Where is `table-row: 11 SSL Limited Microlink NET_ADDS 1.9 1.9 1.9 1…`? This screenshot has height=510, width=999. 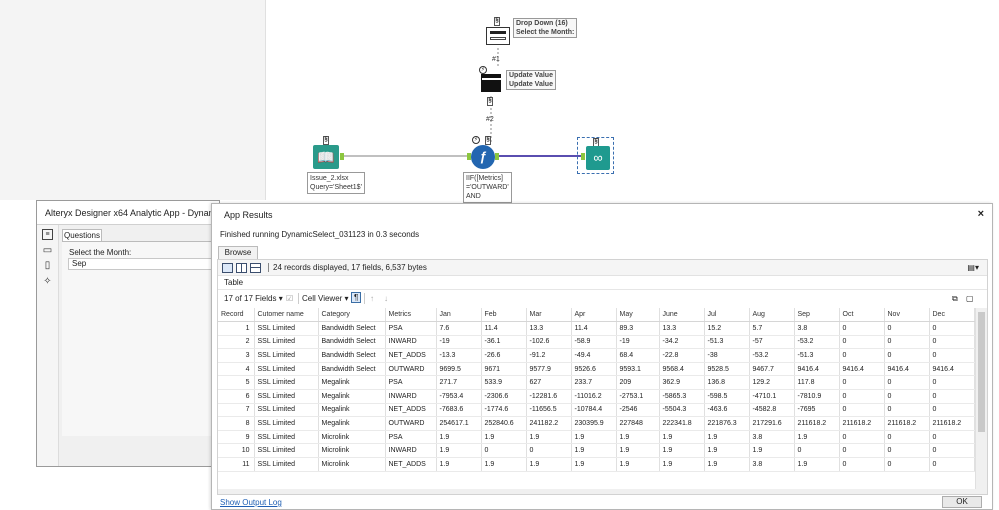 table-row: 11 SSL Limited Microlink NET_ADDS 1.9 1.9 1.9 1… is located at coordinates (596, 464).